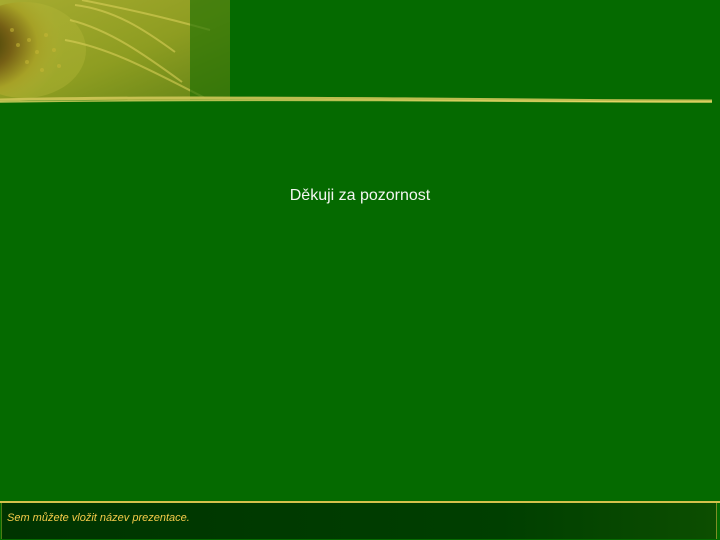 This screenshot has height=540, width=720. I want to click on header-accent-line-shape, so click(356, 99).